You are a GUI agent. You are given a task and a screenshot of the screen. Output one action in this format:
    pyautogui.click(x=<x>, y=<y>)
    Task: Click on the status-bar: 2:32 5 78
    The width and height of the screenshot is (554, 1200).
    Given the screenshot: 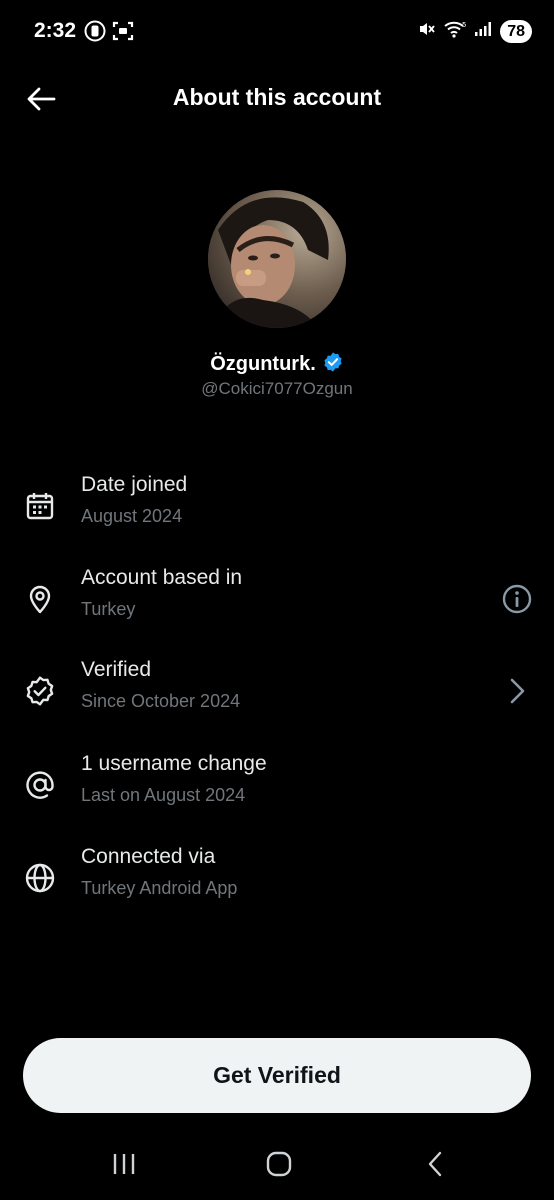 What is the action you would take?
    pyautogui.click(x=277, y=33)
    